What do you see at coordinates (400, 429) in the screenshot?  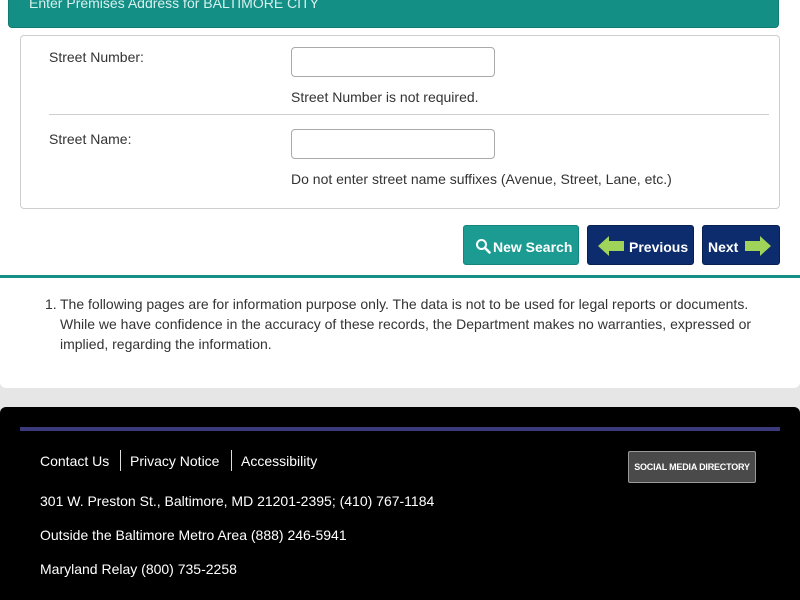 I see `footer-rule` at bounding box center [400, 429].